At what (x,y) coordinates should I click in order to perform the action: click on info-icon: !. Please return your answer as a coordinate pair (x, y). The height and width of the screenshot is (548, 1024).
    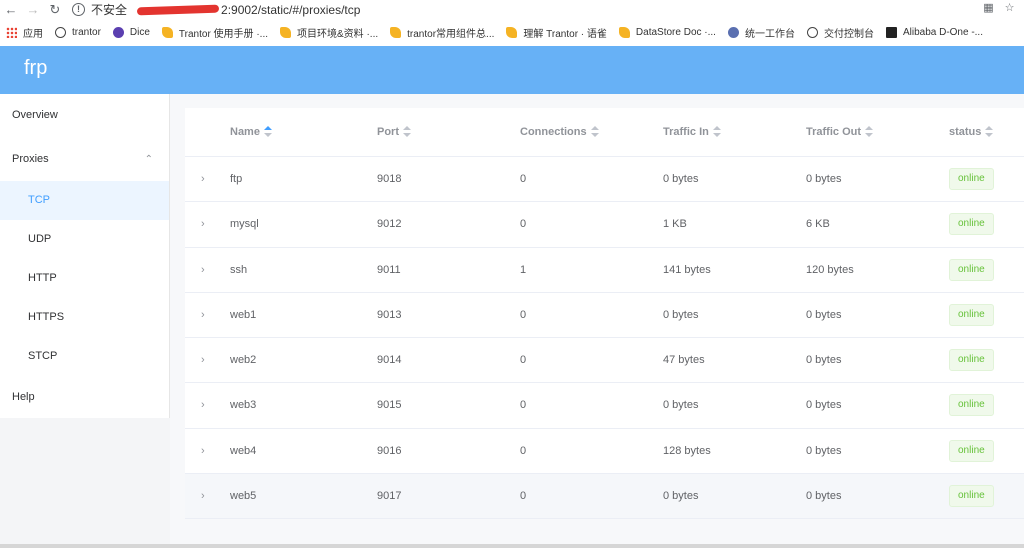
    Looking at the image, I should click on (78, 9).